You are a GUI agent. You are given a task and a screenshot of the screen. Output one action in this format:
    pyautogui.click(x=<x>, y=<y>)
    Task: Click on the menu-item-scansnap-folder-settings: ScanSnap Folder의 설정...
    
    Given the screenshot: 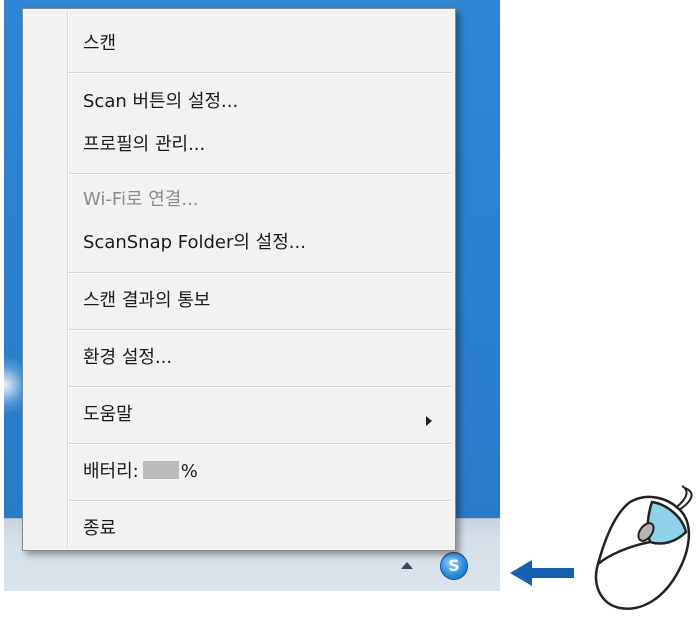 What is the action you would take?
    pyautogui.click(x=194, y=243)
    